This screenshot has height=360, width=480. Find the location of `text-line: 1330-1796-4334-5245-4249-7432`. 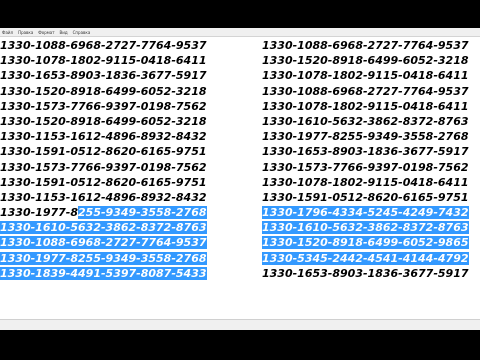

text-line: 1330-1796-4334-5245-4249-7432 is located at coordinates (365, 212).